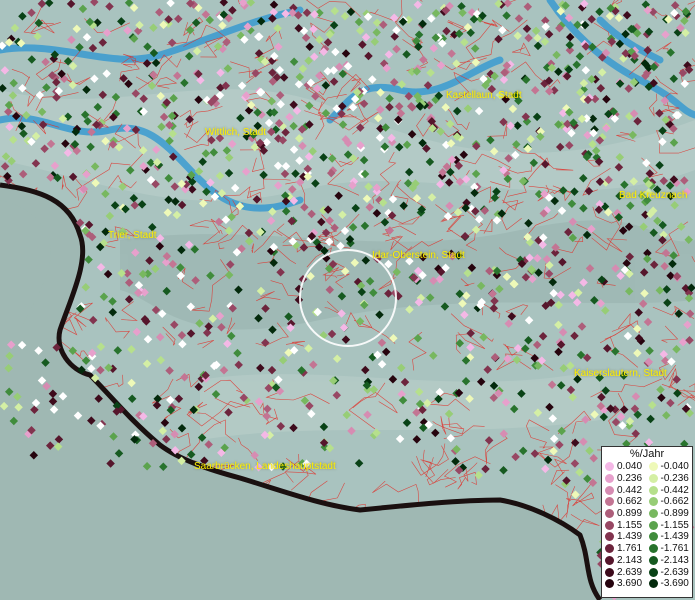 Image resolution: width=695 pixels, height=600 pixels. I want to click on legend-label: -1.761, so click(674, 549).